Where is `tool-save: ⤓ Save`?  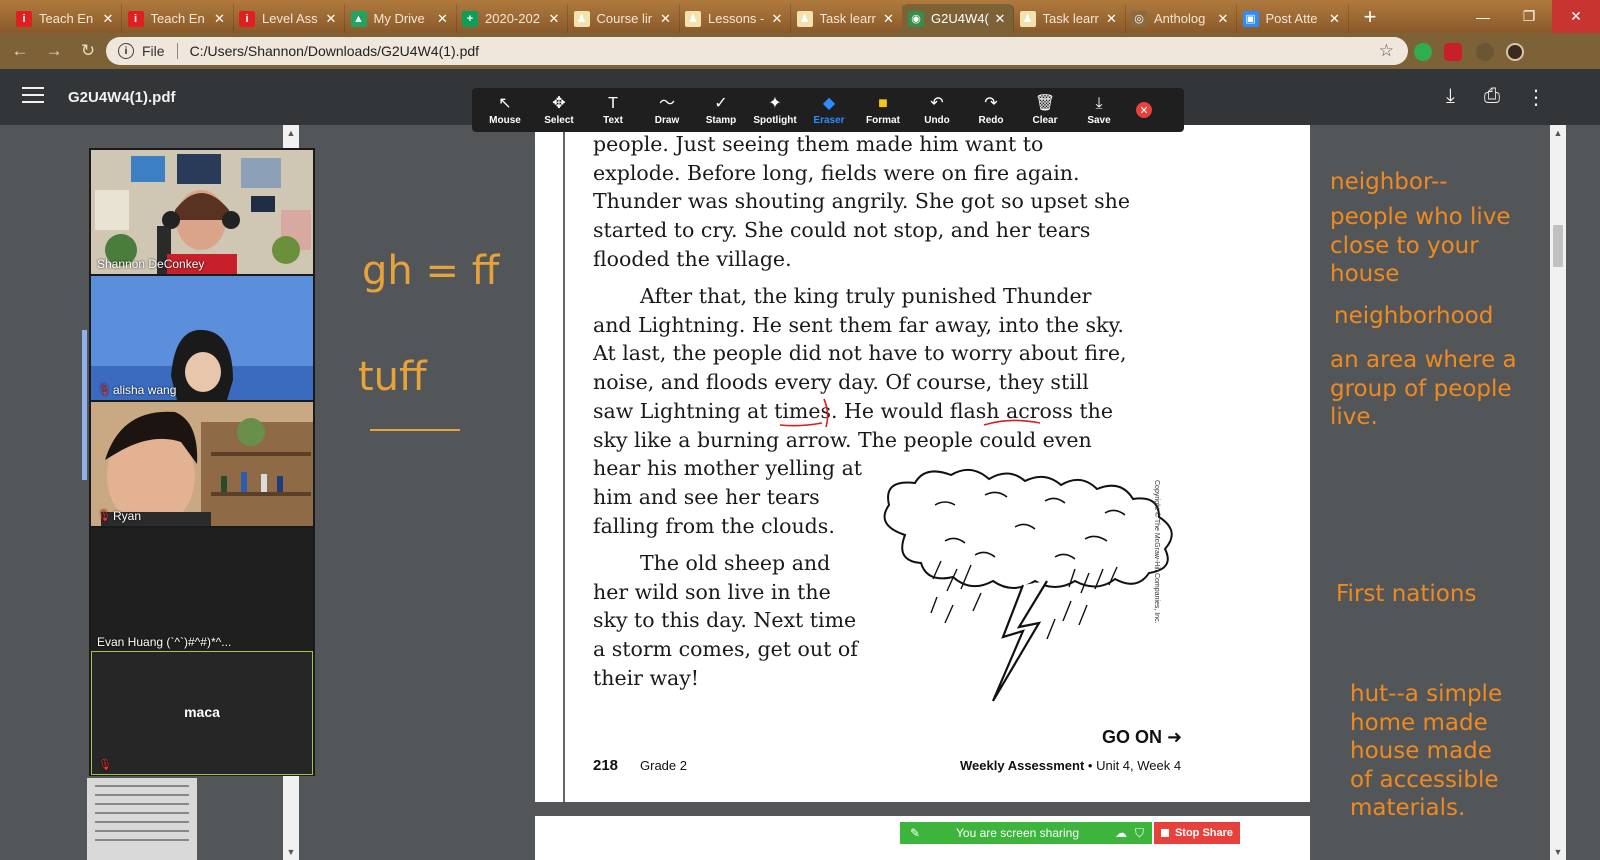 tool-save: ⤓ Save is located at coordinates (1099, 110).